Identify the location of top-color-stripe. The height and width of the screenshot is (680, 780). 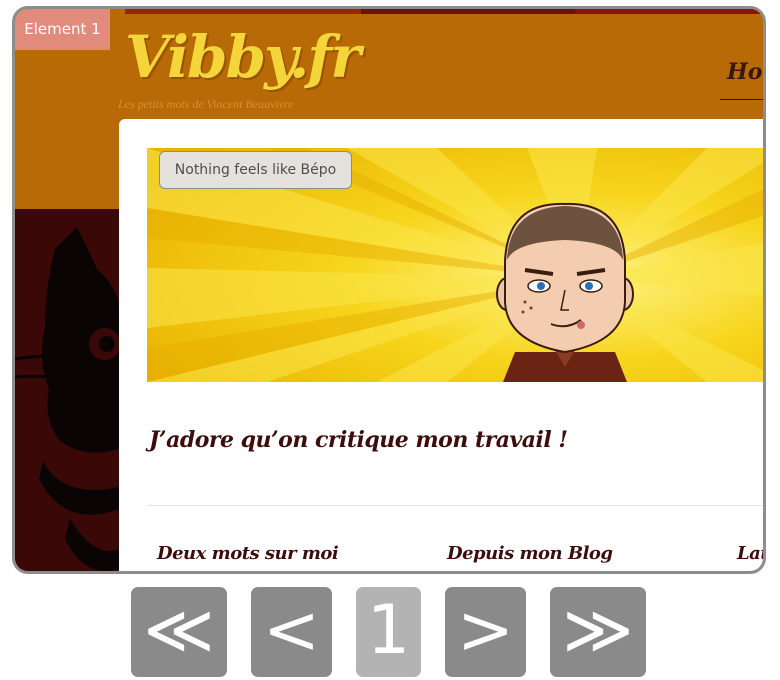
(444, 11).